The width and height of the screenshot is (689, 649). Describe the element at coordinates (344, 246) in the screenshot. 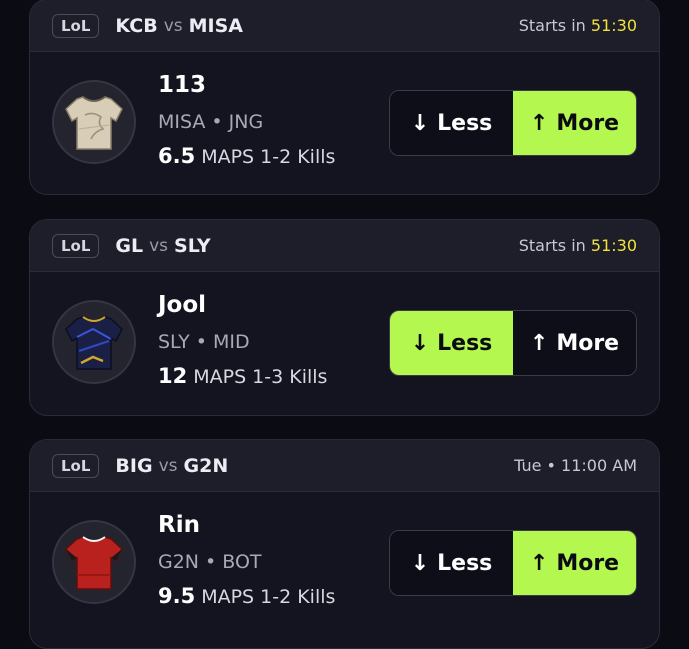

I see `match-header: LoL GL vs SLY Starts in 51:30` at that location.